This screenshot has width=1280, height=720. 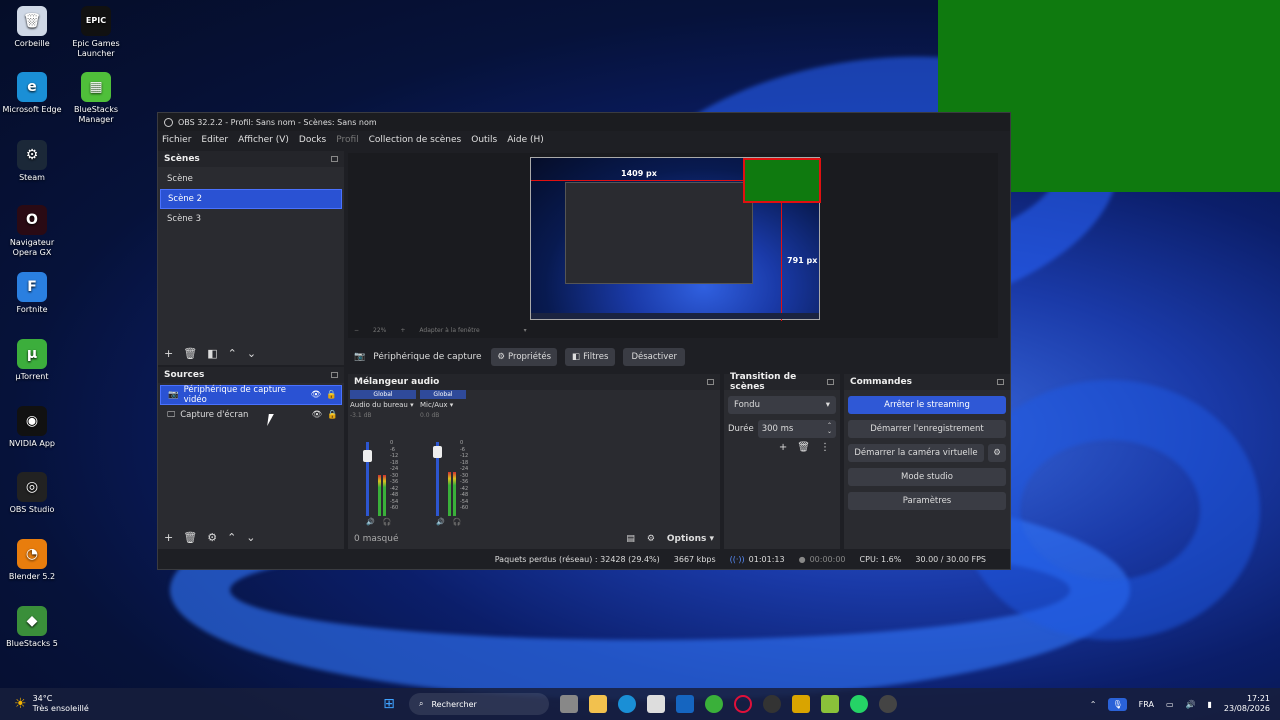 I want to click on menu-profil: Profil, so click(x=347, y=140).